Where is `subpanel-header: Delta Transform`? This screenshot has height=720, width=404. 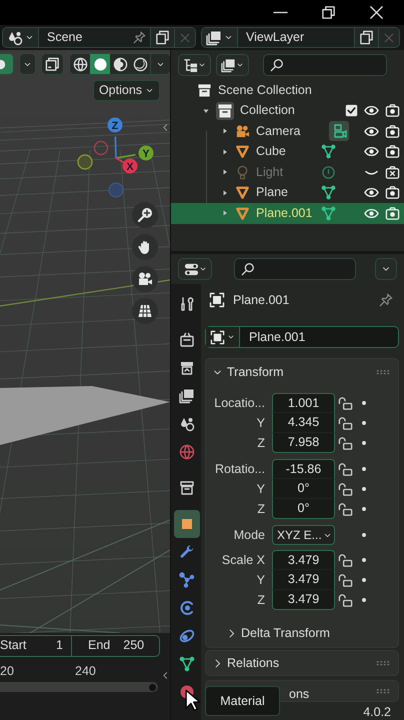 subpanel-header: Delta Transform is located at coordinates (302, 633).